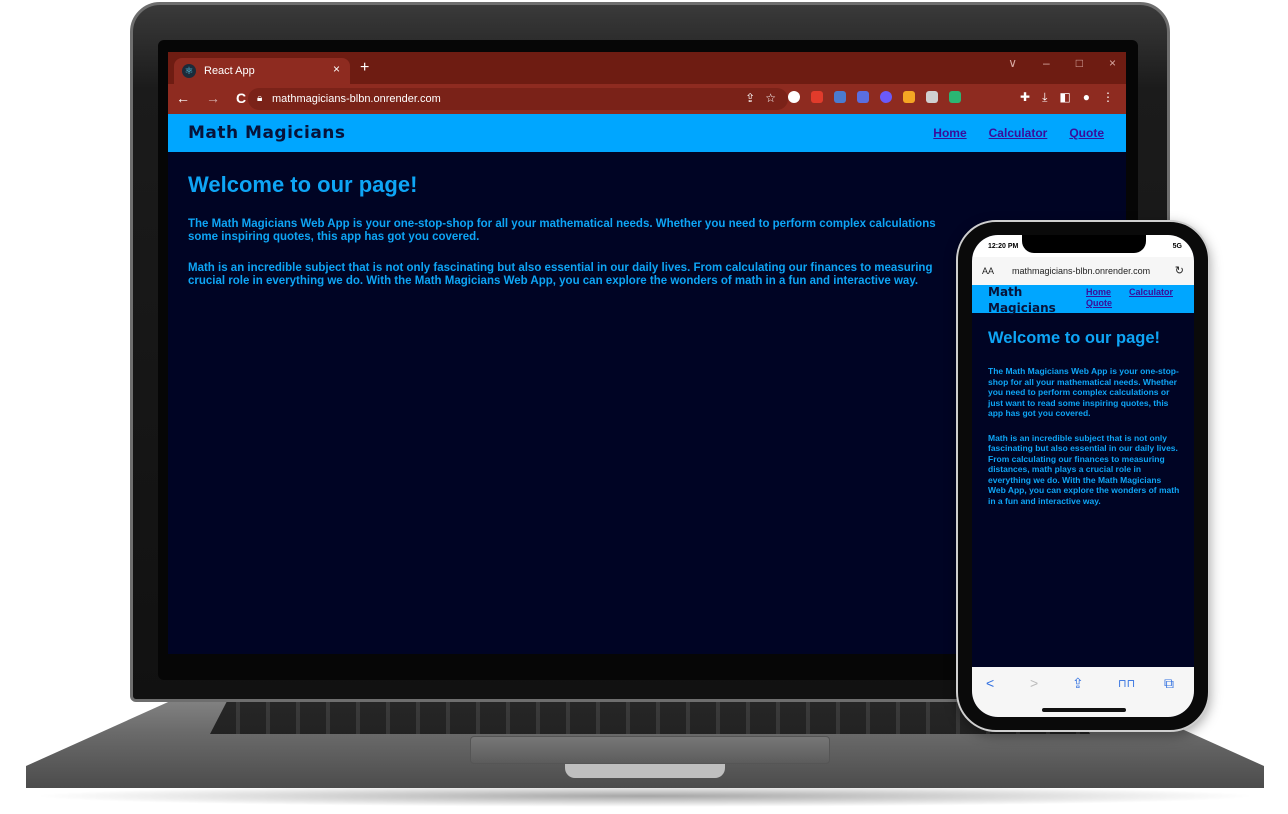 The height and width of the screenshot is (814, 1288). Describe the element at coordinates (1099, 303) in the screenshot. I see `phone-nav-link-quote: Quote` at that location.